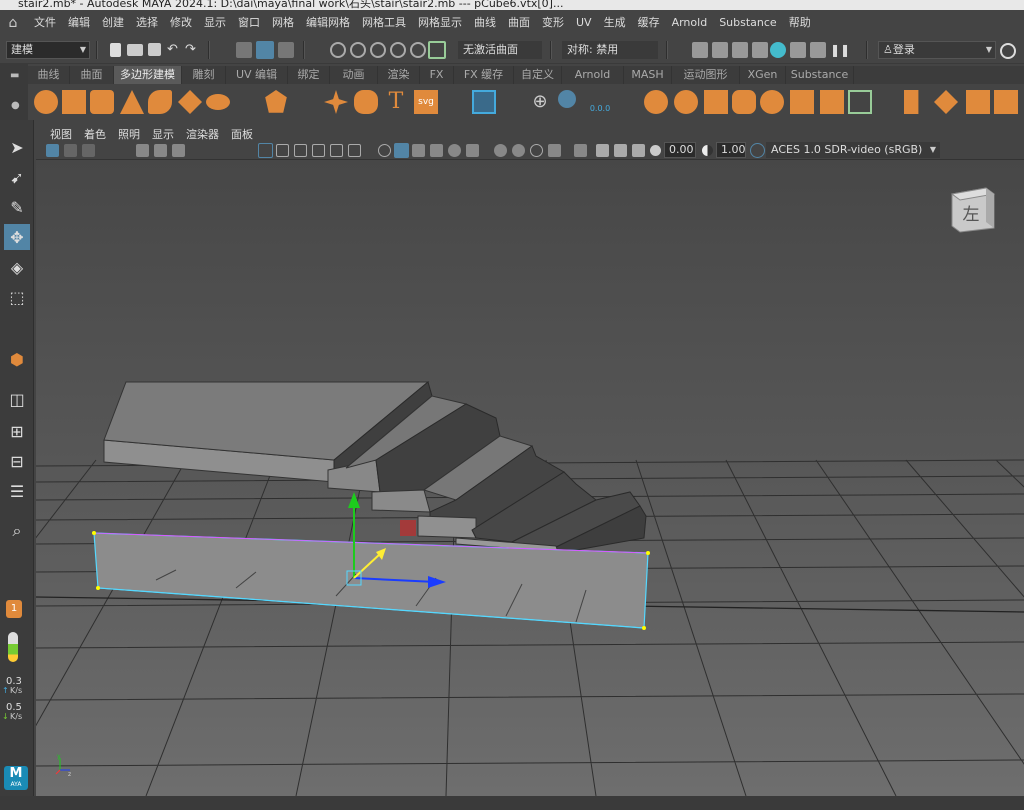  I want to click on grease-pencil-icon, so click(178, 150).